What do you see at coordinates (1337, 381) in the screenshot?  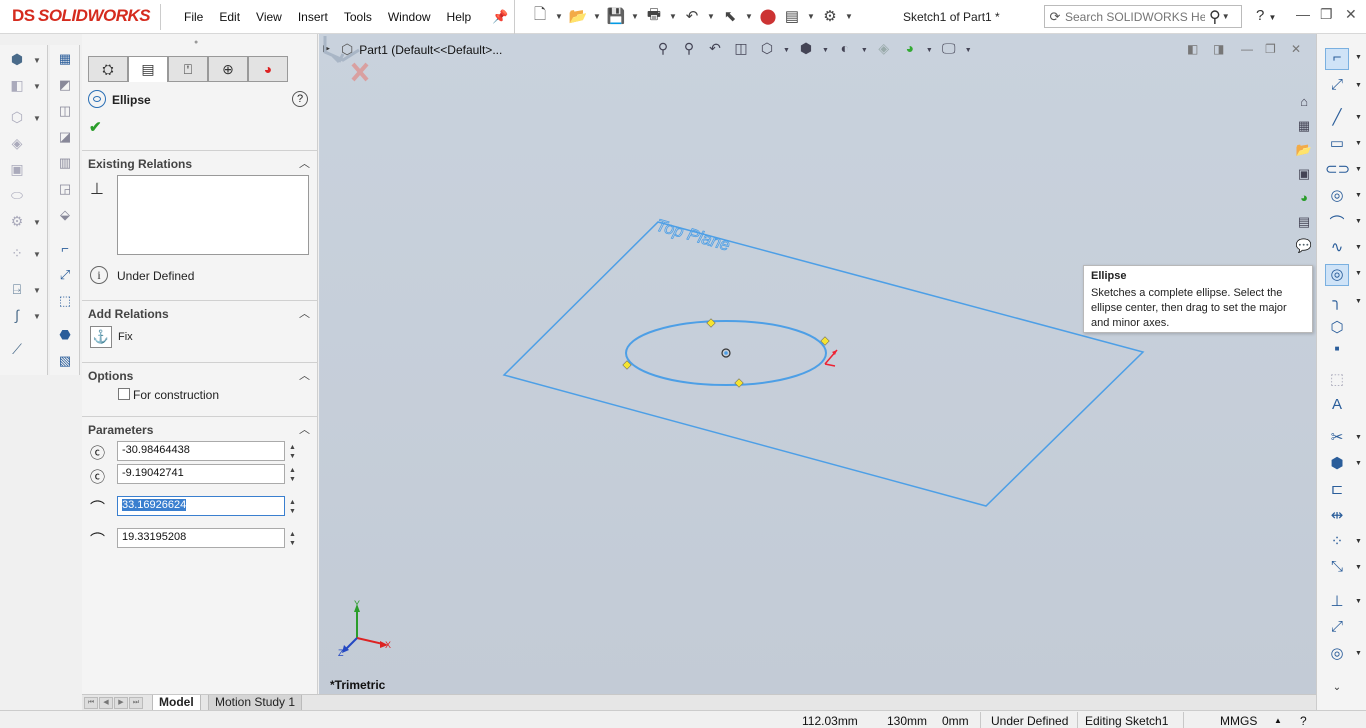 I see `centerline-icon: ⬚` at bounding box center [1337, 381].